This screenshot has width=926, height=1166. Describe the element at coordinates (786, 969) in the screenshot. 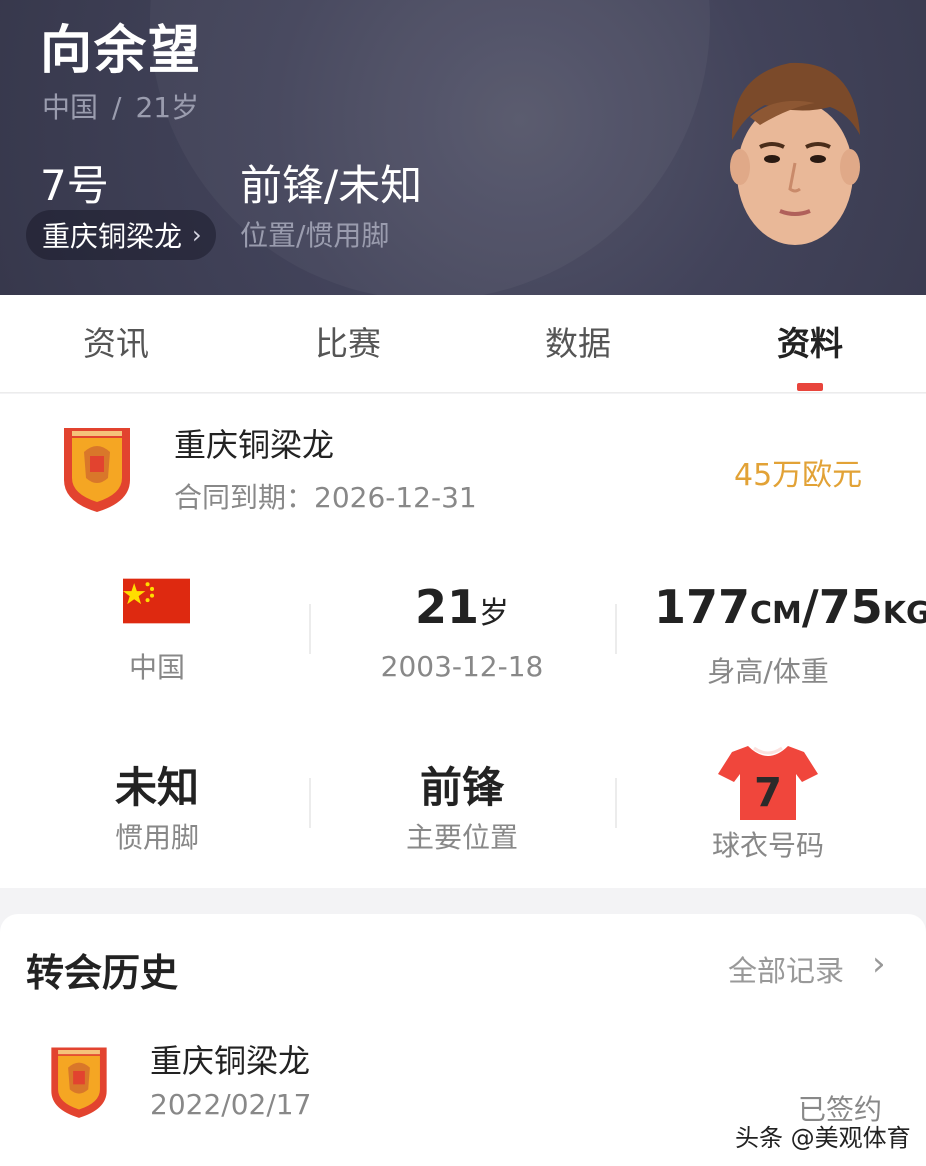

I see `all-records-link: 全部记录` at that location.